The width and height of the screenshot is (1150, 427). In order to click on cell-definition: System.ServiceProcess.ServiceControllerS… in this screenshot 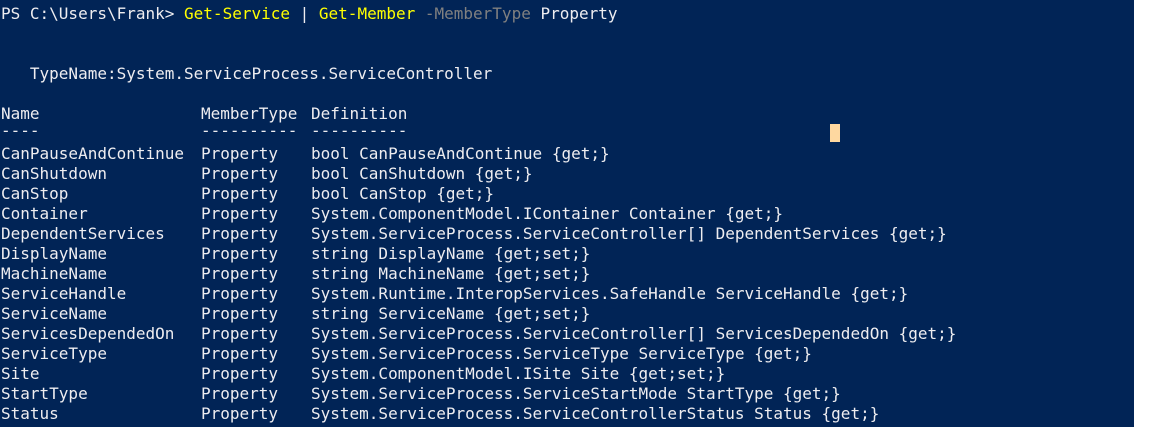, I will do `click(595, 413)`.